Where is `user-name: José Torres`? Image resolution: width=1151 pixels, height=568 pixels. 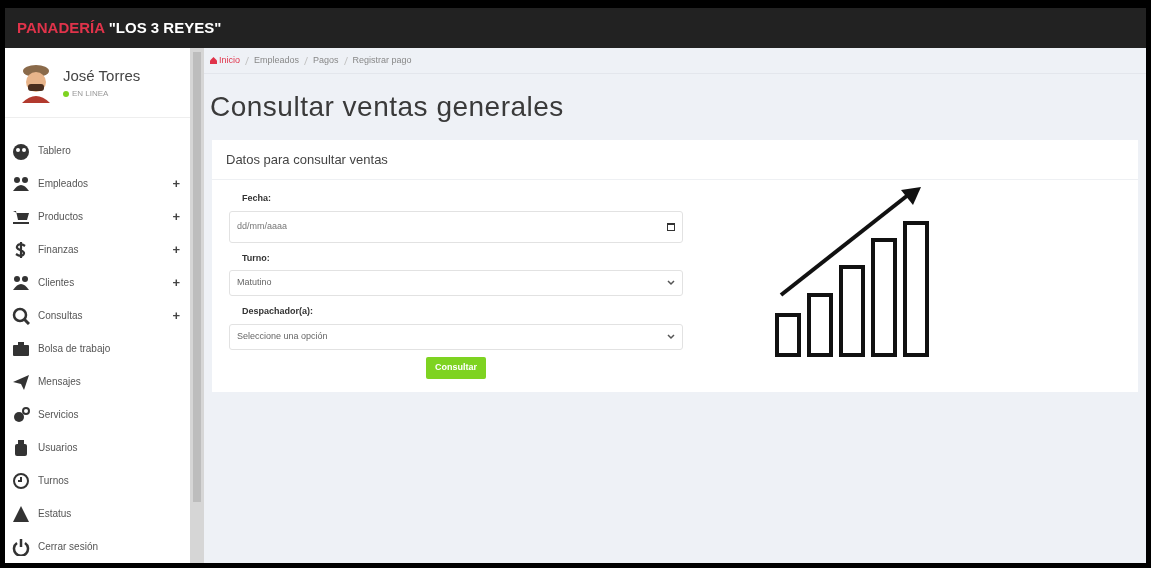
user-name: José Torres is located at coordinates (102, 76).